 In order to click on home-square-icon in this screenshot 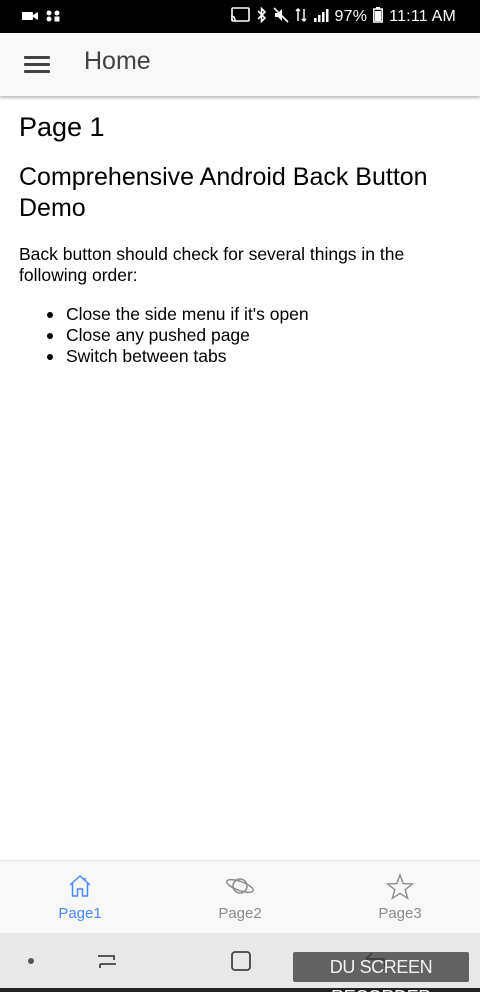, I will do `click(241, 961)`.